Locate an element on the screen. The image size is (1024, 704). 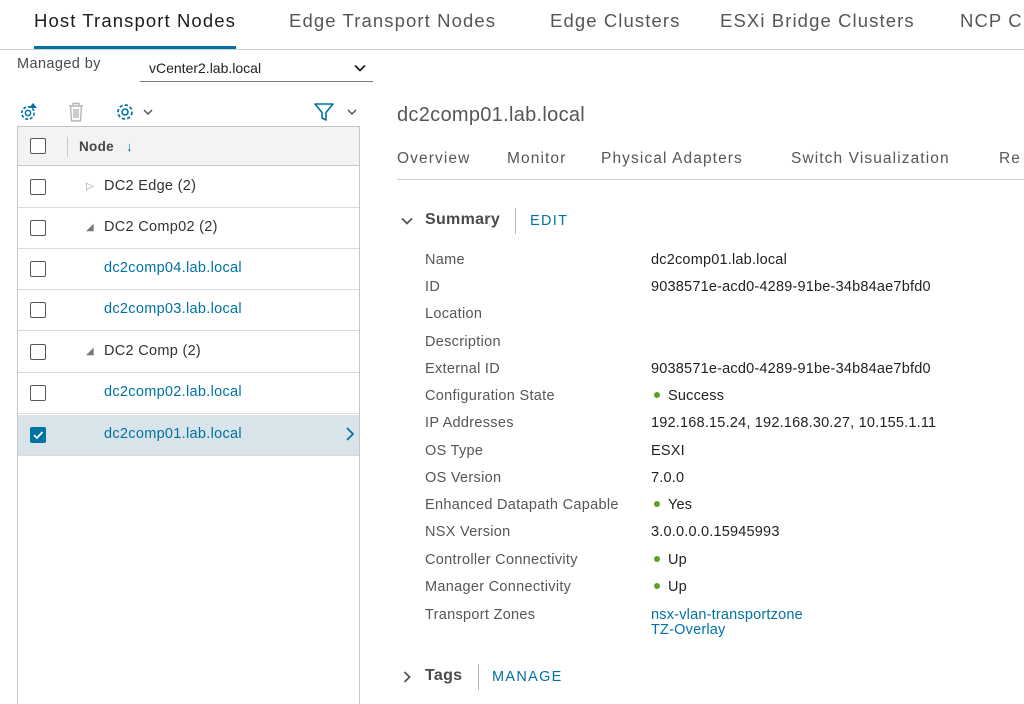
status-text: Yes is located at coordinates (680, 505).